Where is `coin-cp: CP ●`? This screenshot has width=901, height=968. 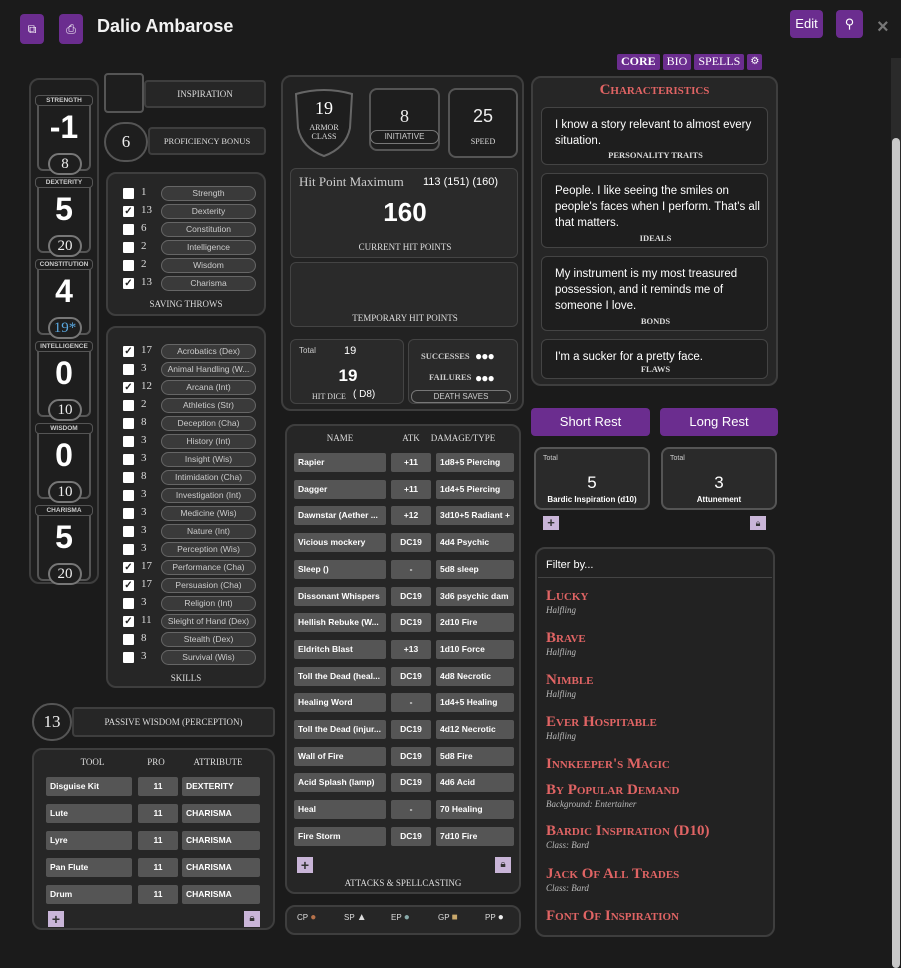
coin-cp: CP ● is located at coordinates (306, 917).